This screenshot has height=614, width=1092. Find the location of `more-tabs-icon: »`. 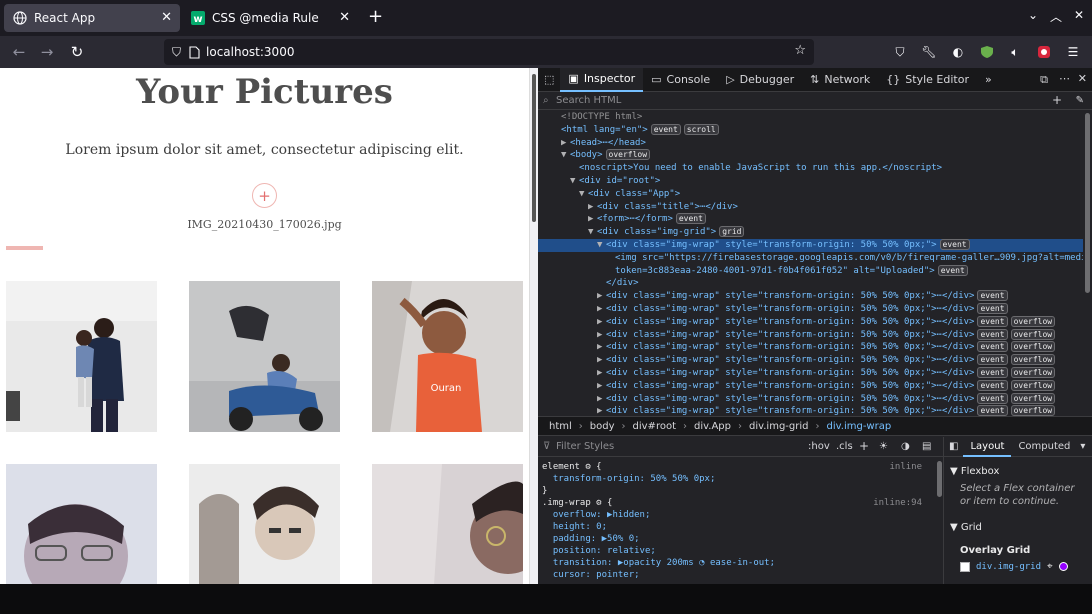

more-tabs-icon: » is located at coordinates (988, 80).